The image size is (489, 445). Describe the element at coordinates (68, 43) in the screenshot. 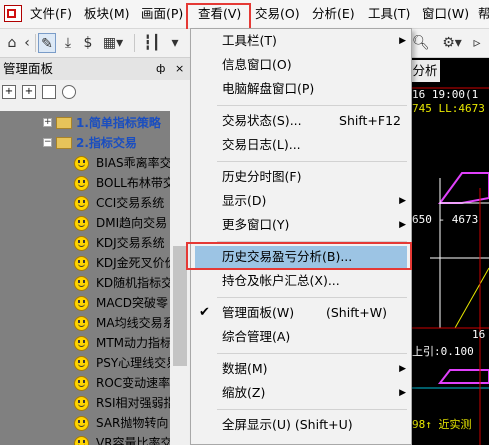

I see `download-icon: ⤓` at that location.